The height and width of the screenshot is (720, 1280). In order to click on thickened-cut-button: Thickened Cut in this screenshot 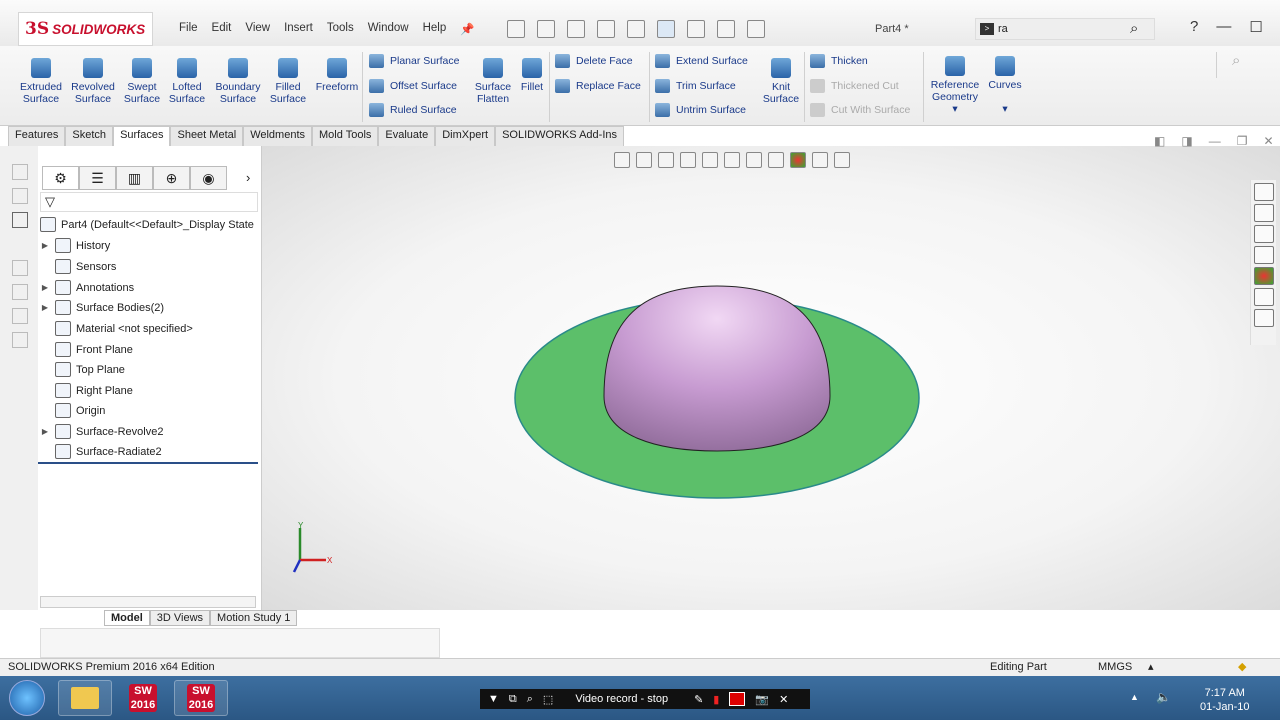, I will do `click(854, 86)`.